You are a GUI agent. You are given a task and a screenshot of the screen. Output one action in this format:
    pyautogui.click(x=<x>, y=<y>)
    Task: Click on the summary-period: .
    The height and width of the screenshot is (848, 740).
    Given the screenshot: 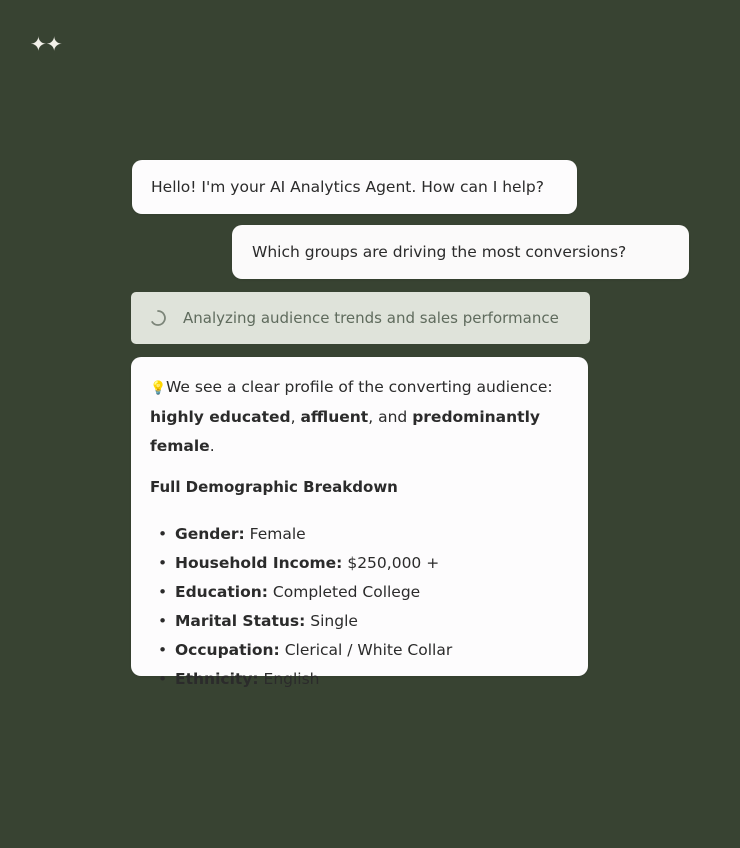 What is the action you would take?
    pyautogui.click(x=212, y=446)
    